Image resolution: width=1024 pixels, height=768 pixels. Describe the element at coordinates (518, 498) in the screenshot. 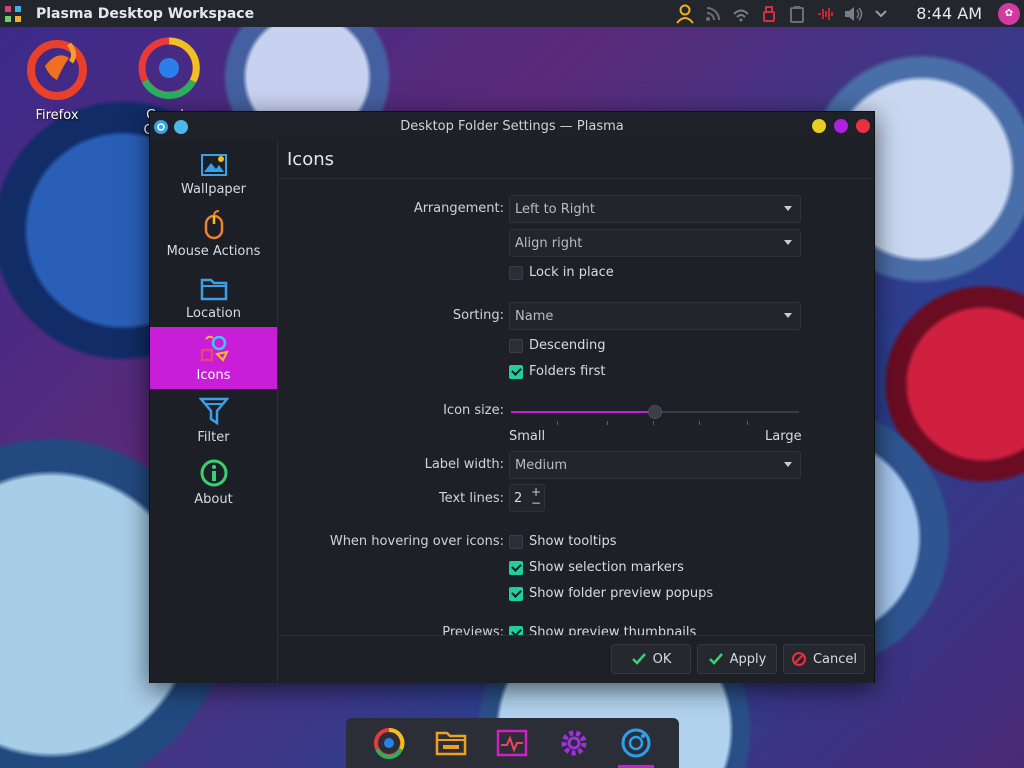

I see `text-lines-value: 2` at that location.